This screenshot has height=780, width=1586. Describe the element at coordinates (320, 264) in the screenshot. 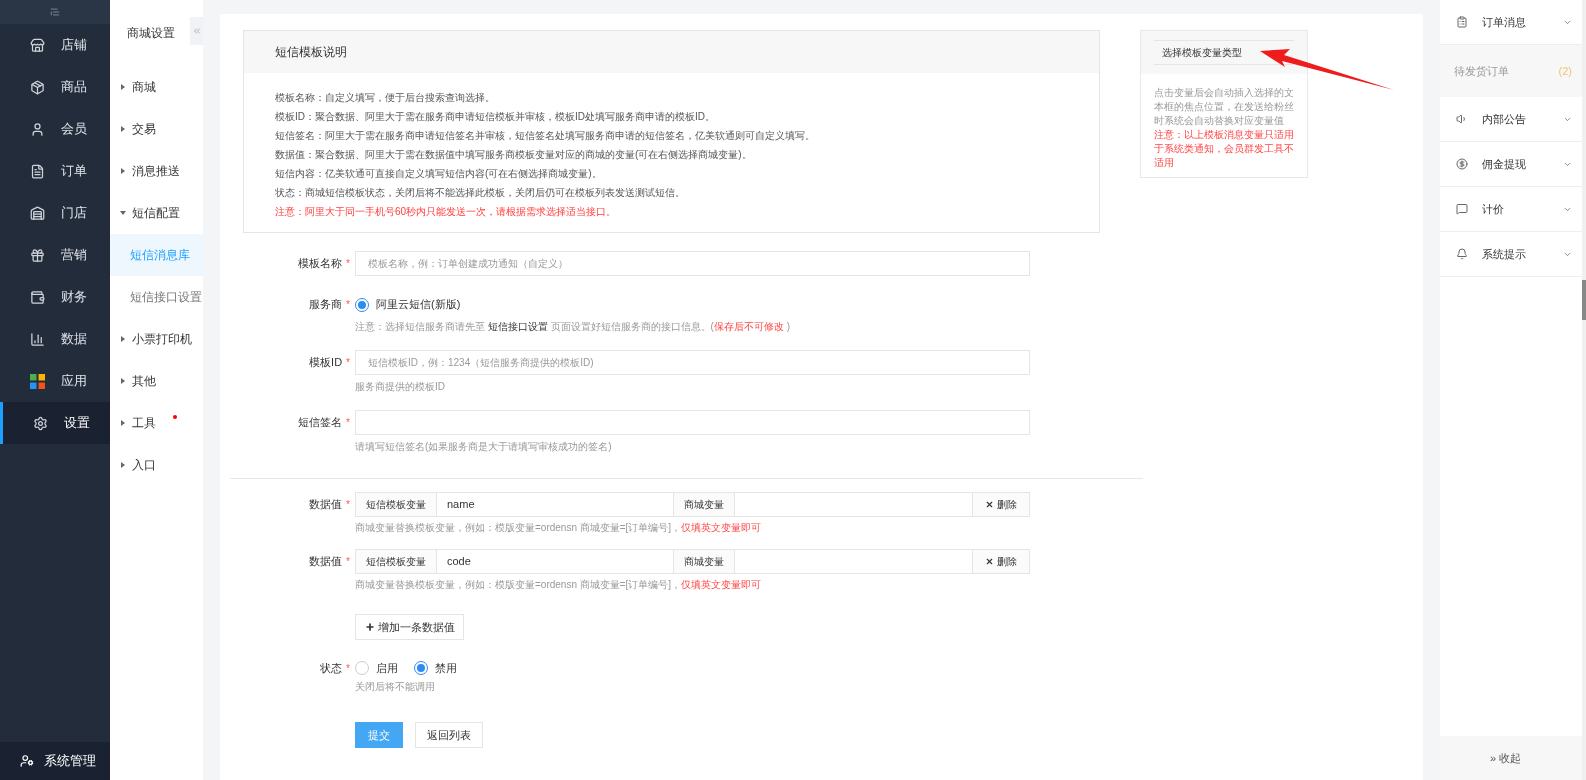

I see `field-label: 模板名称` at that location.